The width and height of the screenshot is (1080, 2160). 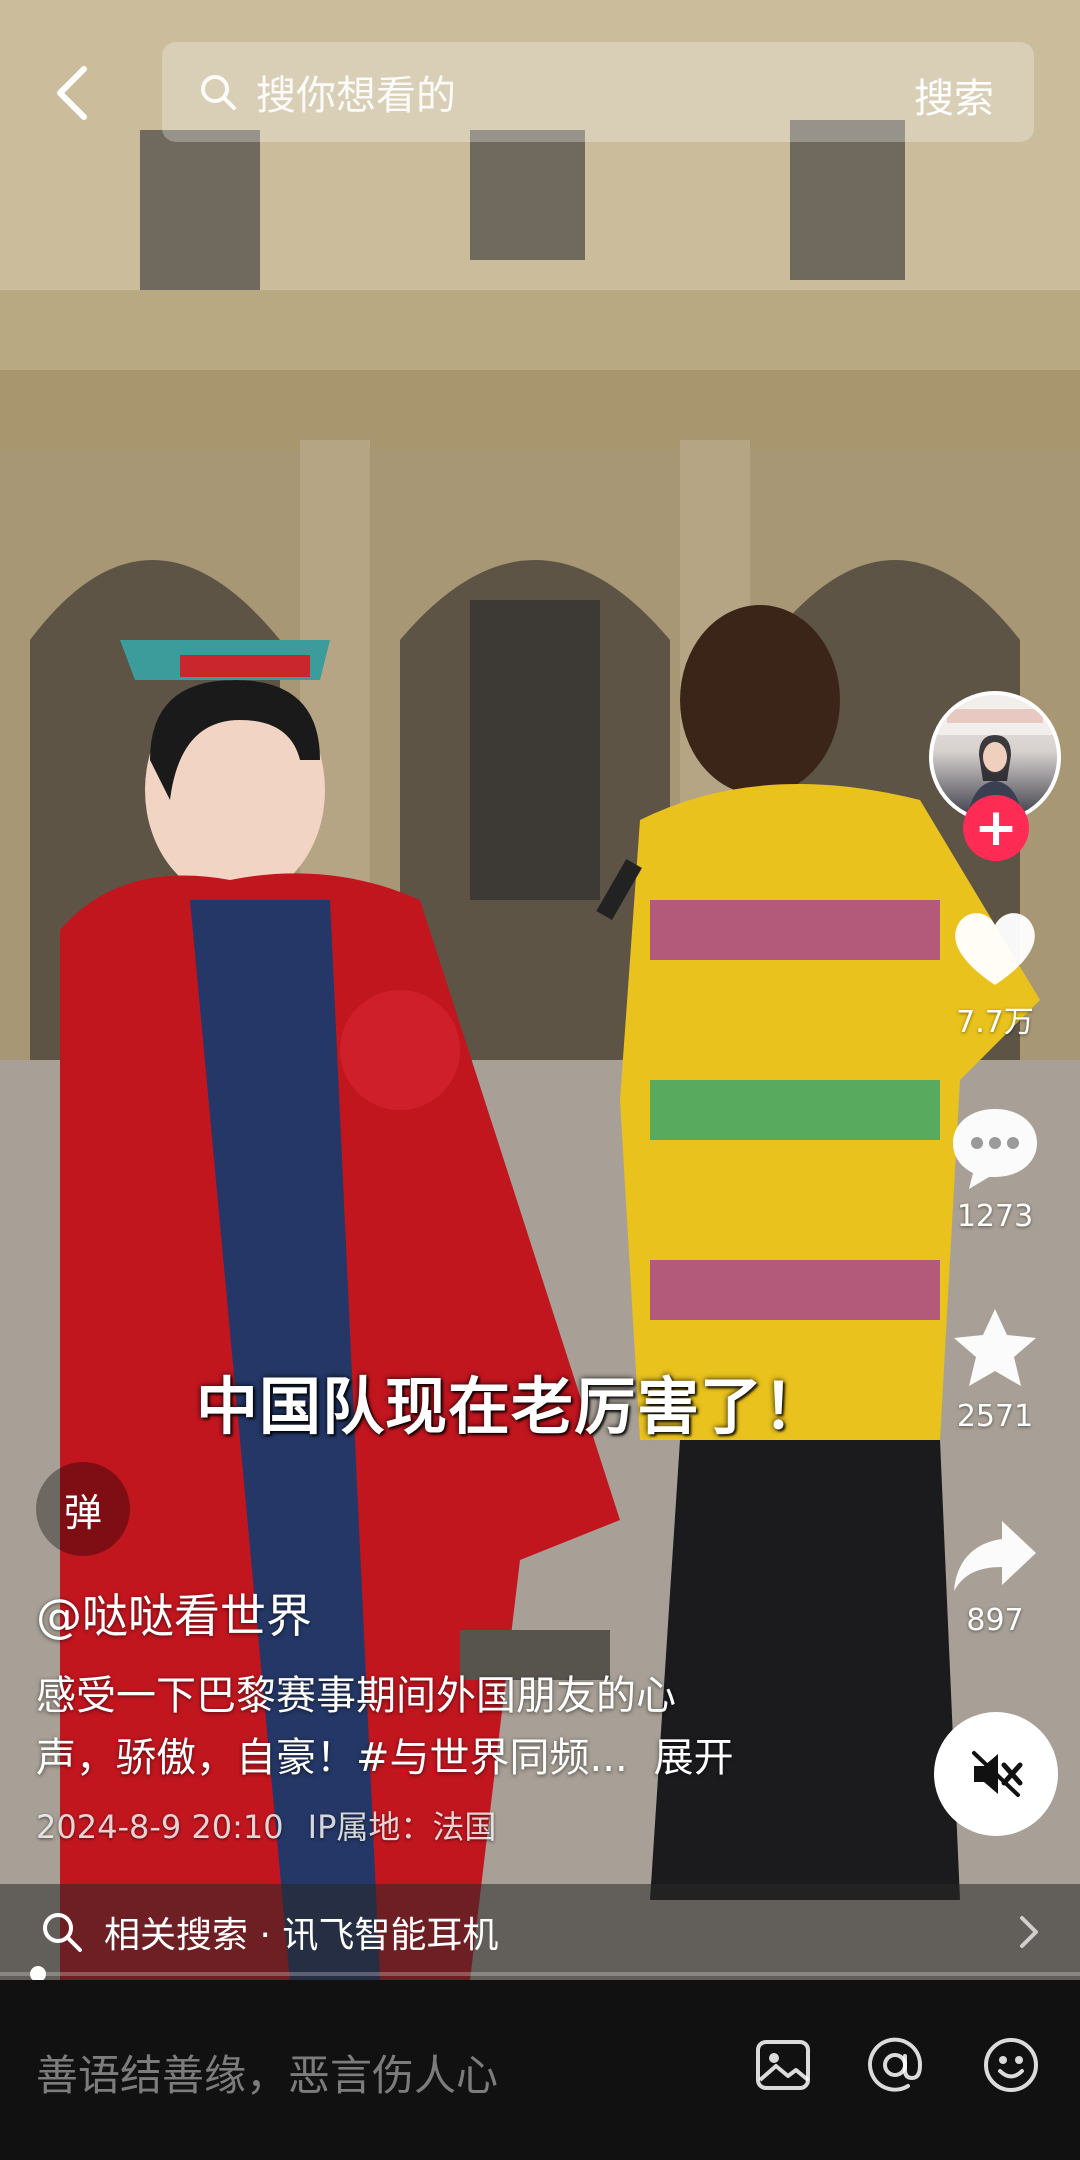 I want to click on favorite-count: 2571, so click(x=995, y=1416).